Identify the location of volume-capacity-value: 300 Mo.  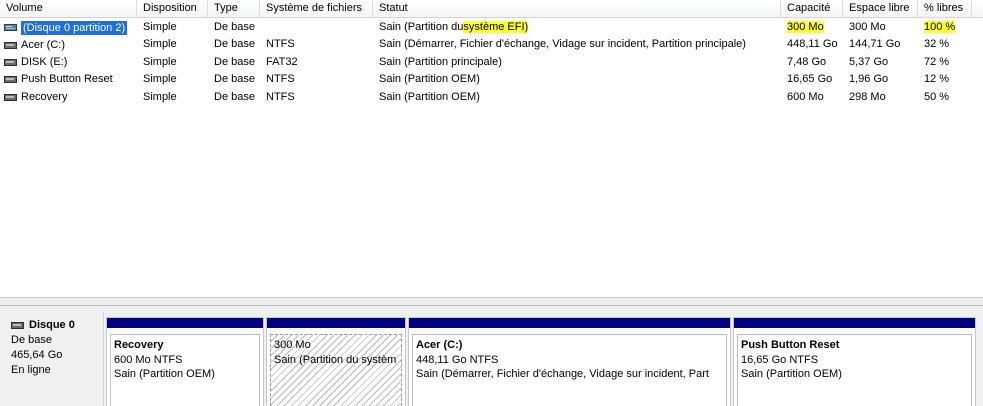
(805, 27).